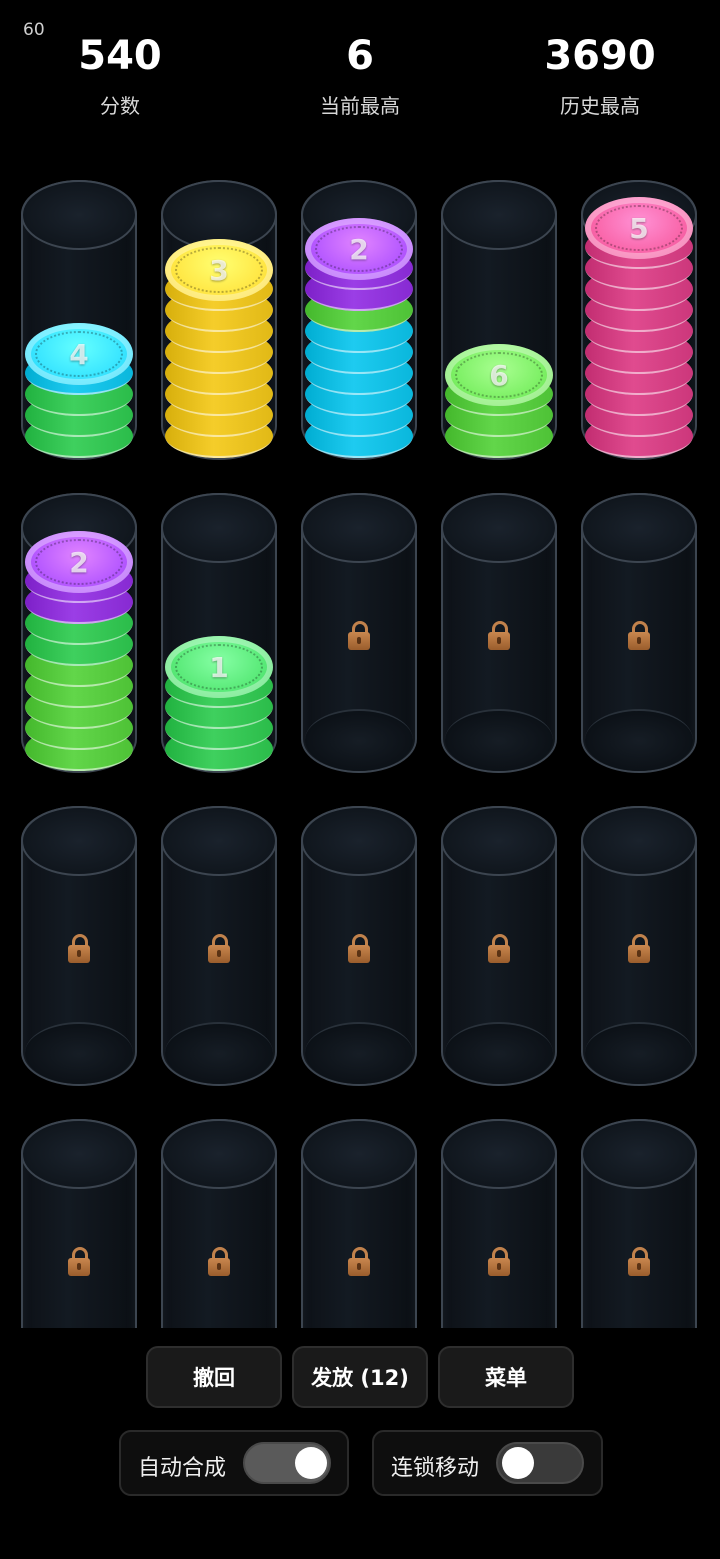 The height and width of the screenshot is (1559, 720). I want to click on top-coin: 4, so click(79, 354).